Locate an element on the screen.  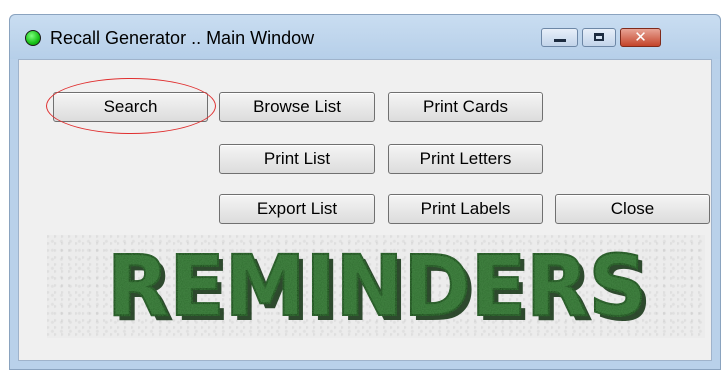
search-button: Search is located at coordinates (130, 107).